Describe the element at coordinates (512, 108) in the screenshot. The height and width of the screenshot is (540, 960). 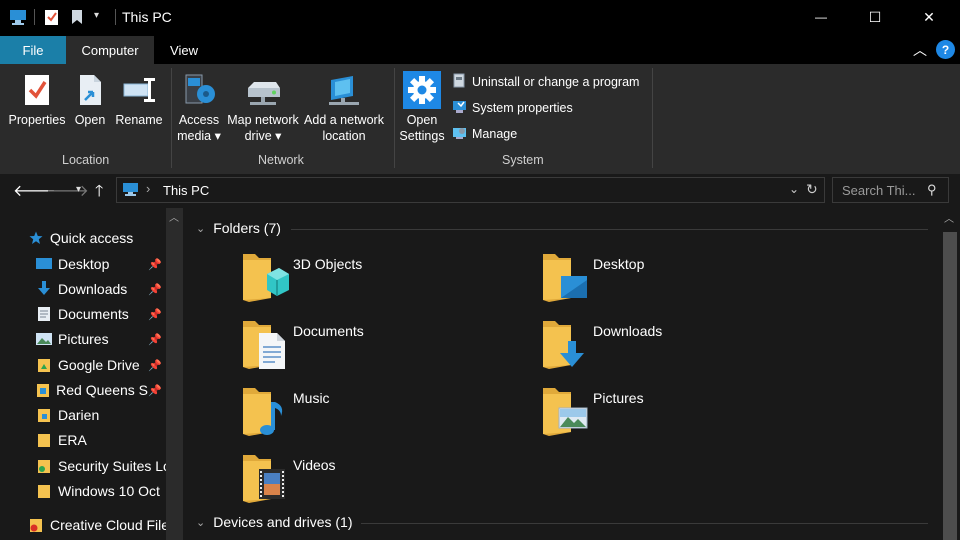
I see `system-properties-button: System properties` at that location.